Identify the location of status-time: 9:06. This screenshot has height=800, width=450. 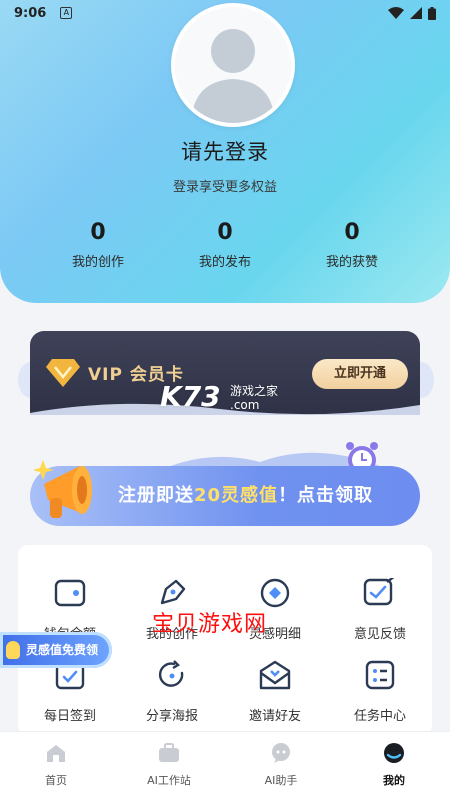
(30, 13).